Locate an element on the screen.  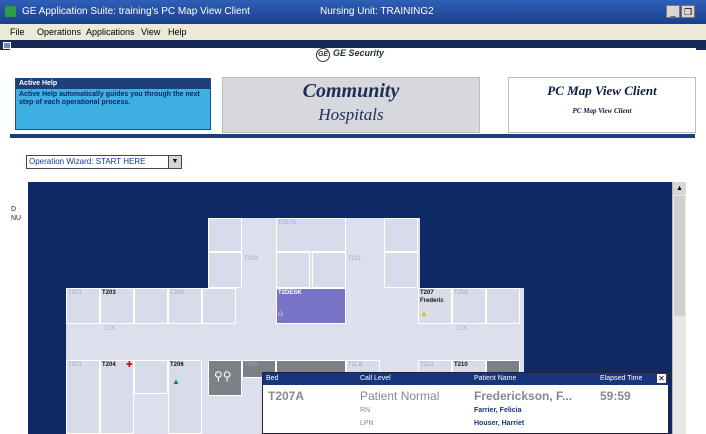
minimize-button: _ is located at coordinates (673, 11).